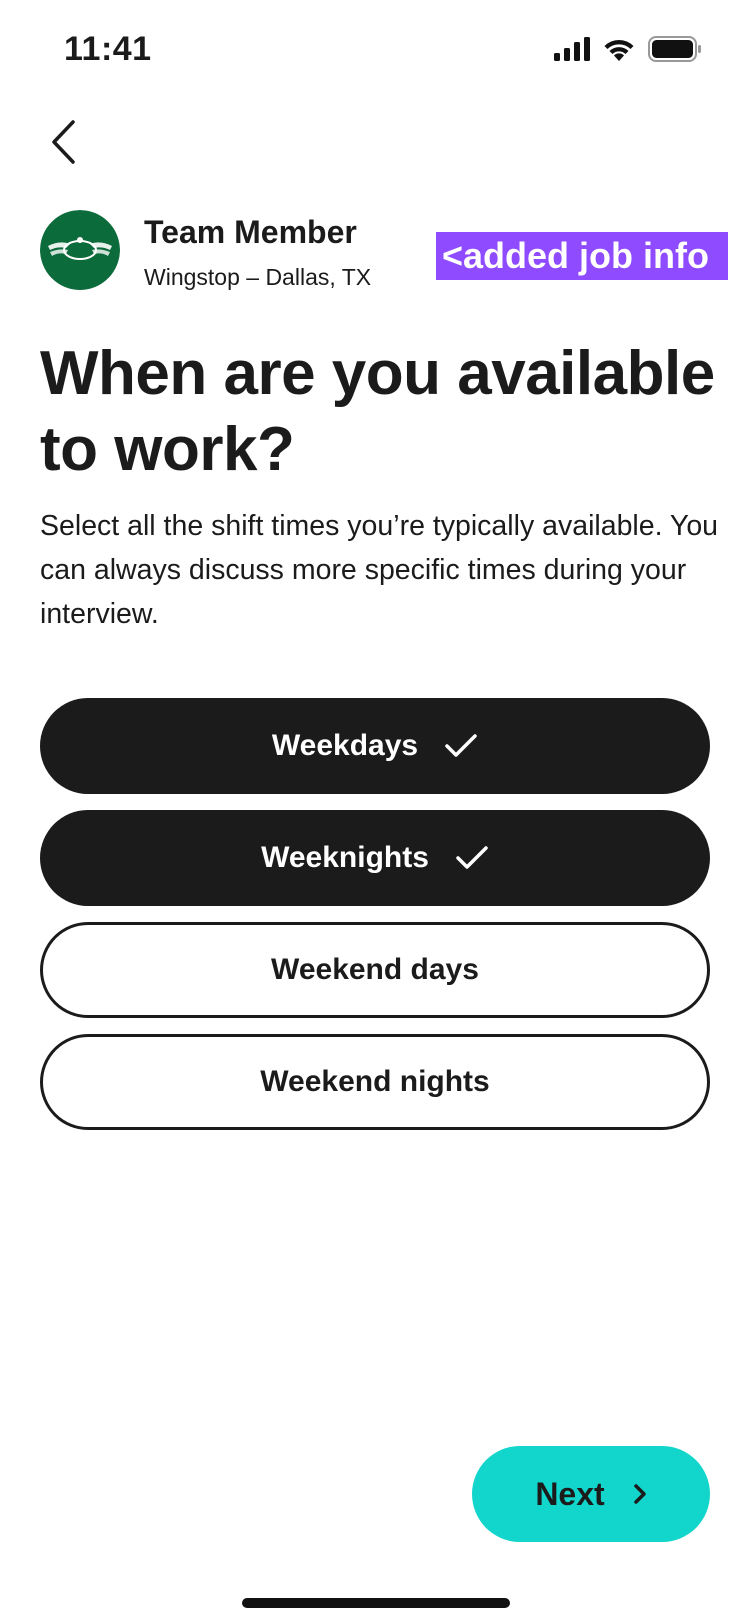  What do you see at coordinates (376, 1603) in the screenshot?
I see `home-indicator` at bounding box center [376, 1603].